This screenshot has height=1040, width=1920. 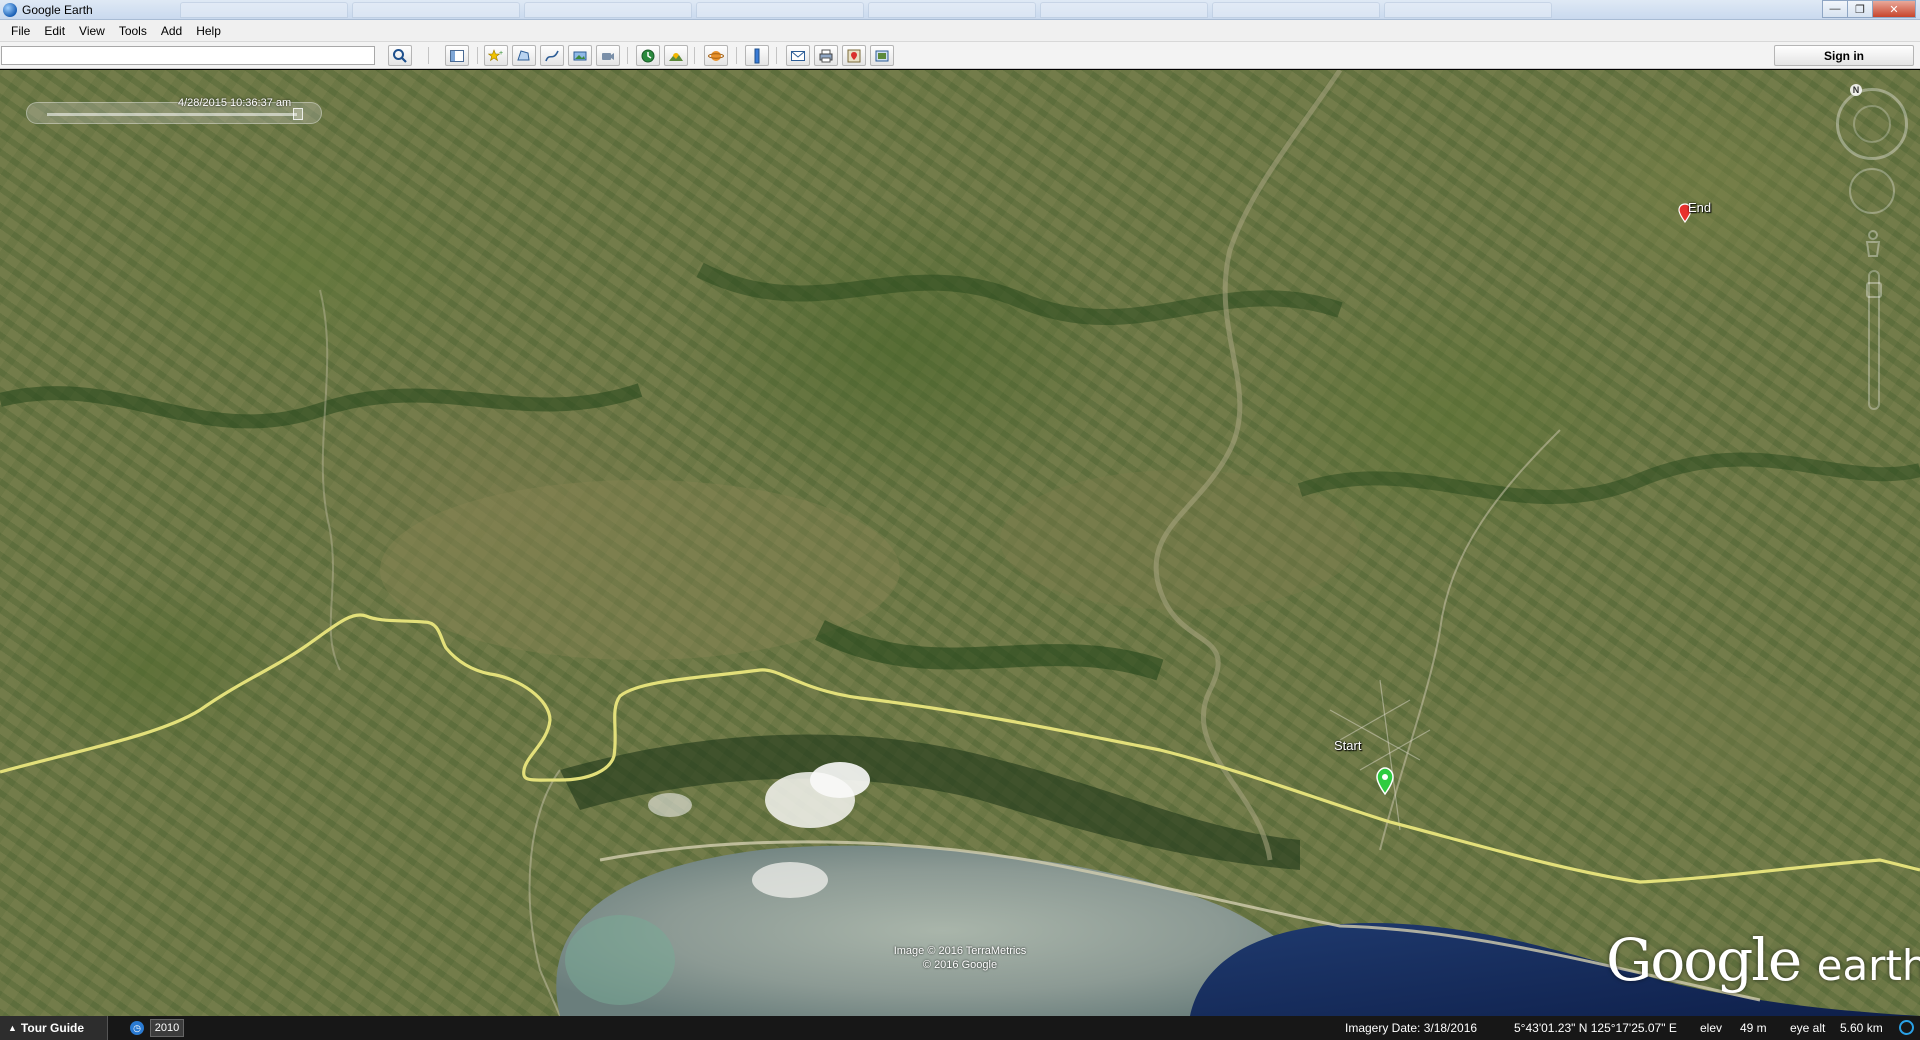 What do you see at coordinates (960, 55) in the screenshot?
I see `toolbar: + Sign in` at bounding box center [960, 55].